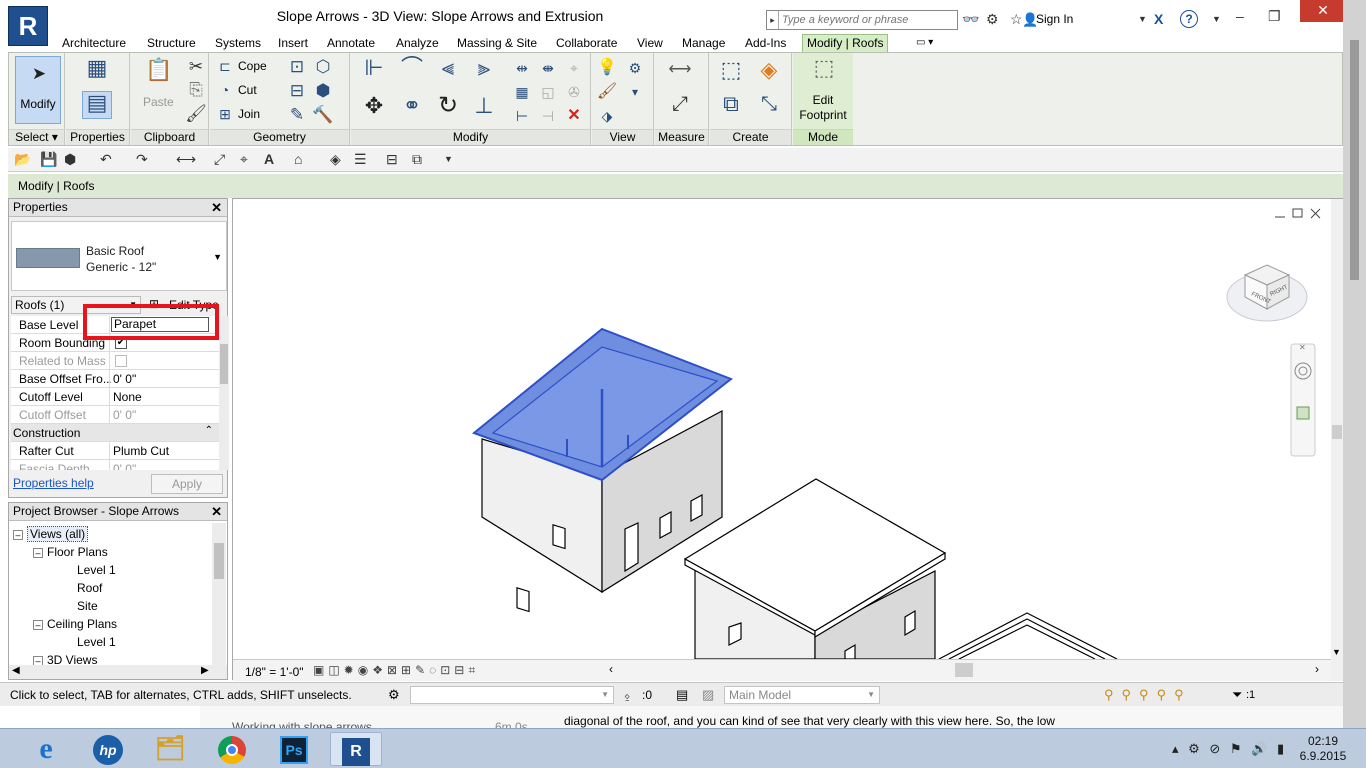 This screenshot has height=768, width=1366. Describe the element at coordinates (1189, 19) in the screenshot. I see `help-icon: ?` at that location.